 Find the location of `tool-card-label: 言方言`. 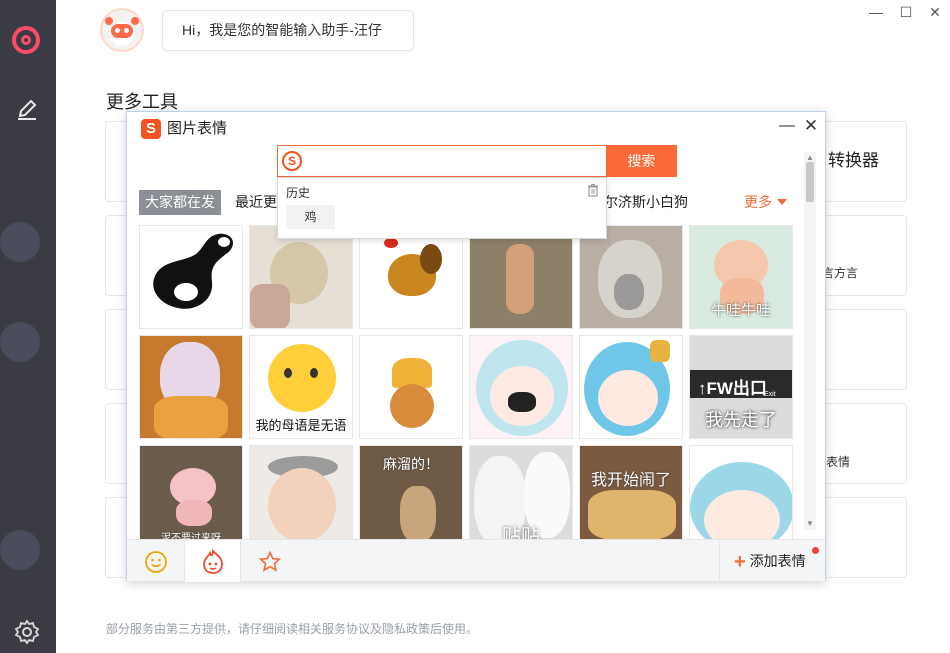

tool-card-label: 言方言 is located at coordinates (840, 273).